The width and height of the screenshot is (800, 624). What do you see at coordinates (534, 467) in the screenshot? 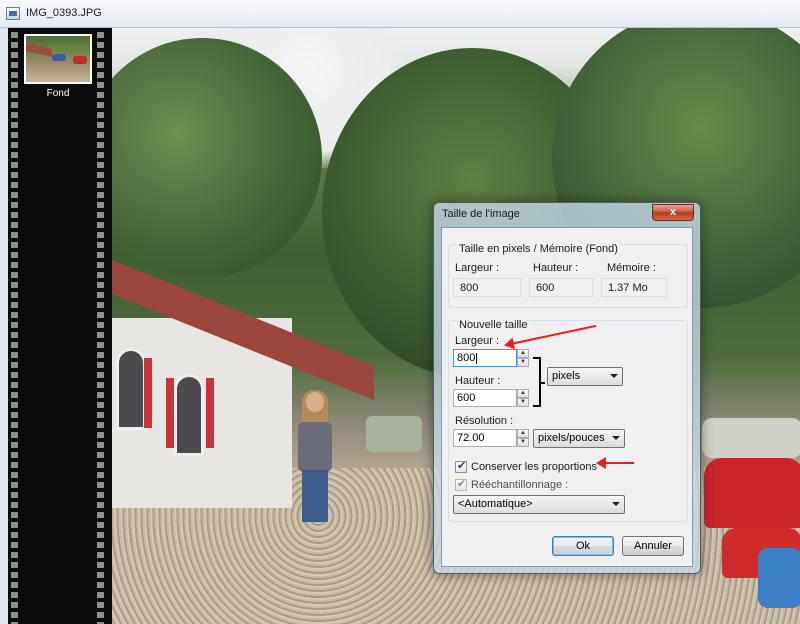
I see `keep-proportions-label: Conserver les proportions` at bounding box center [534, 467].